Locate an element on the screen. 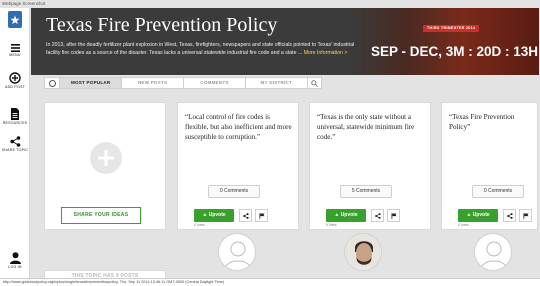  site-logo is located at coordinates (15, 19).